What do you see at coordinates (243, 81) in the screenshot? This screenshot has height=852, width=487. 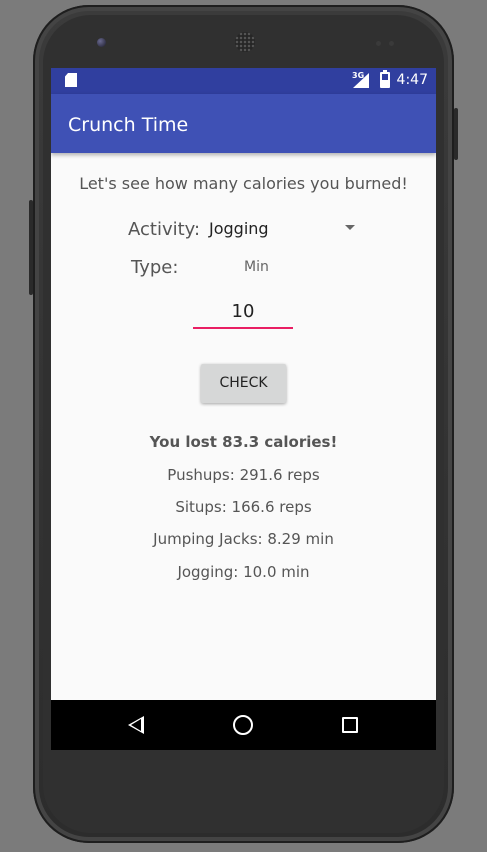 I see `status-bar: 3G 4:47` at bounding box center [243, 81].